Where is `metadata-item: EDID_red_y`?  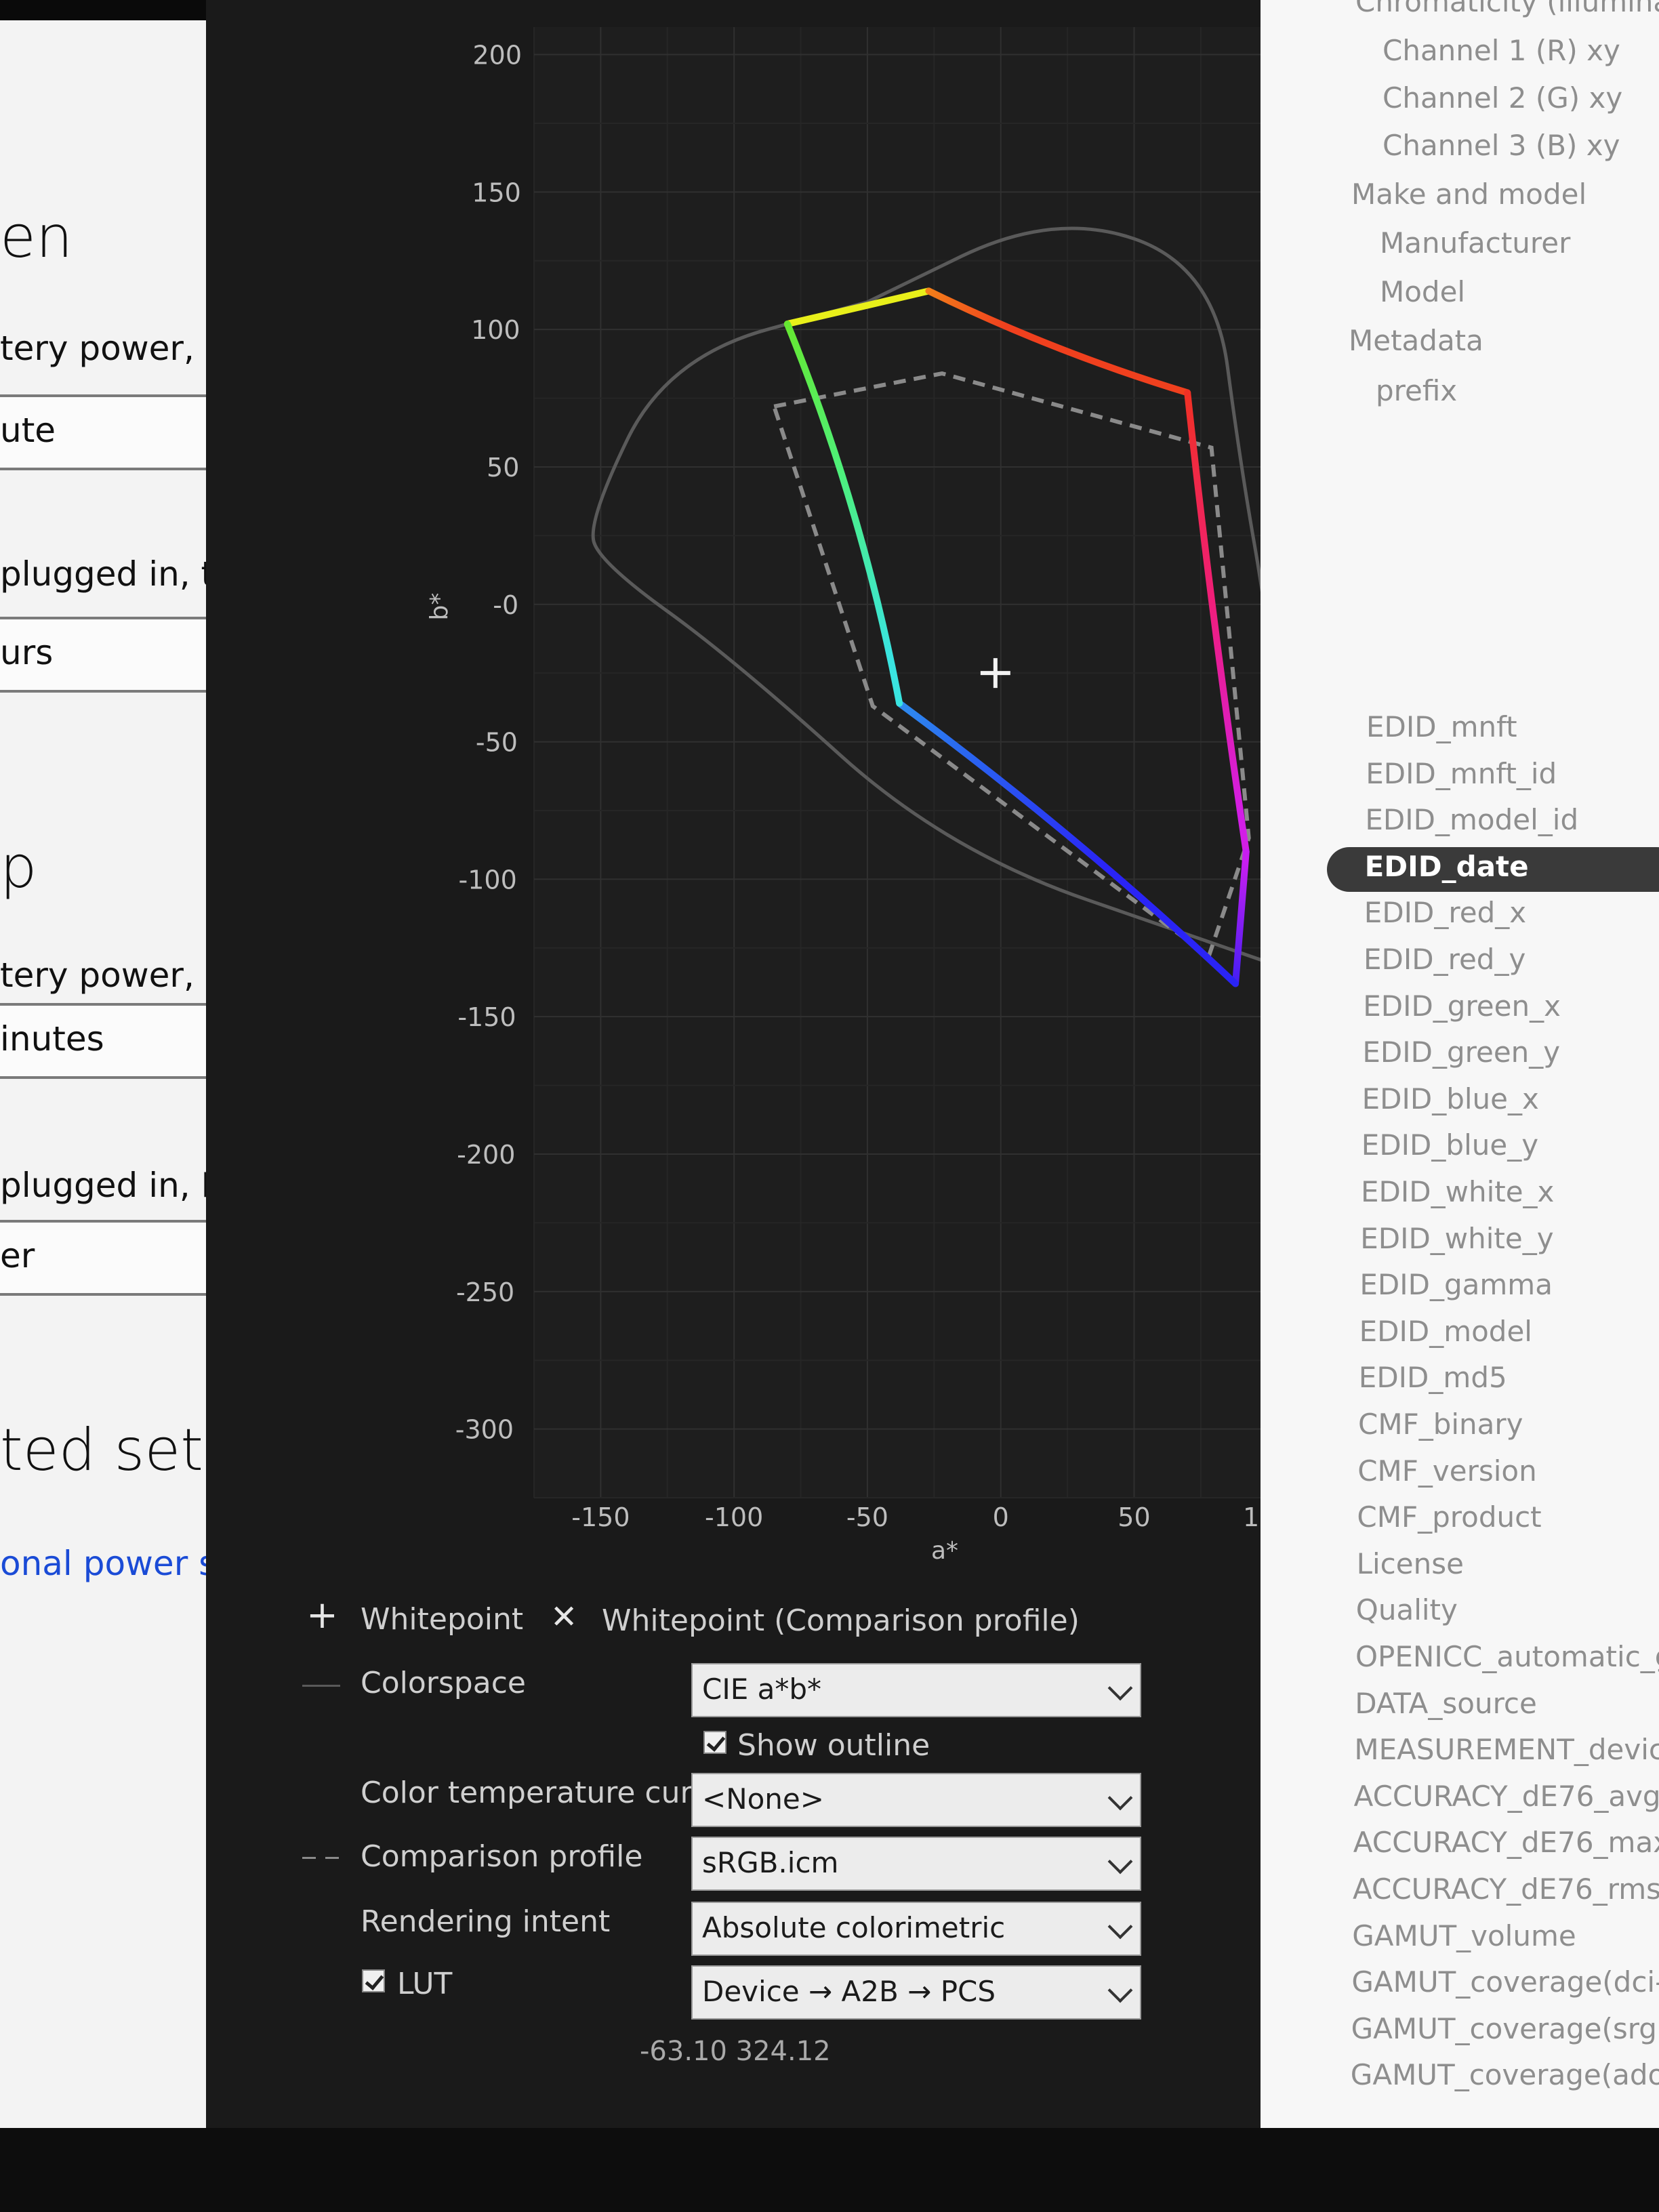 metadata-item: EDID_red_y is located at coordinates (1444, 960).